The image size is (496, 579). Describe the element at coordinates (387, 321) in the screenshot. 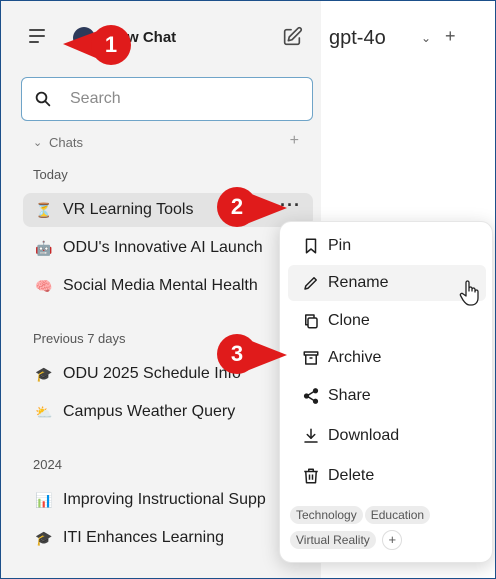

I see `menu-item-clone: Clone` at that location.